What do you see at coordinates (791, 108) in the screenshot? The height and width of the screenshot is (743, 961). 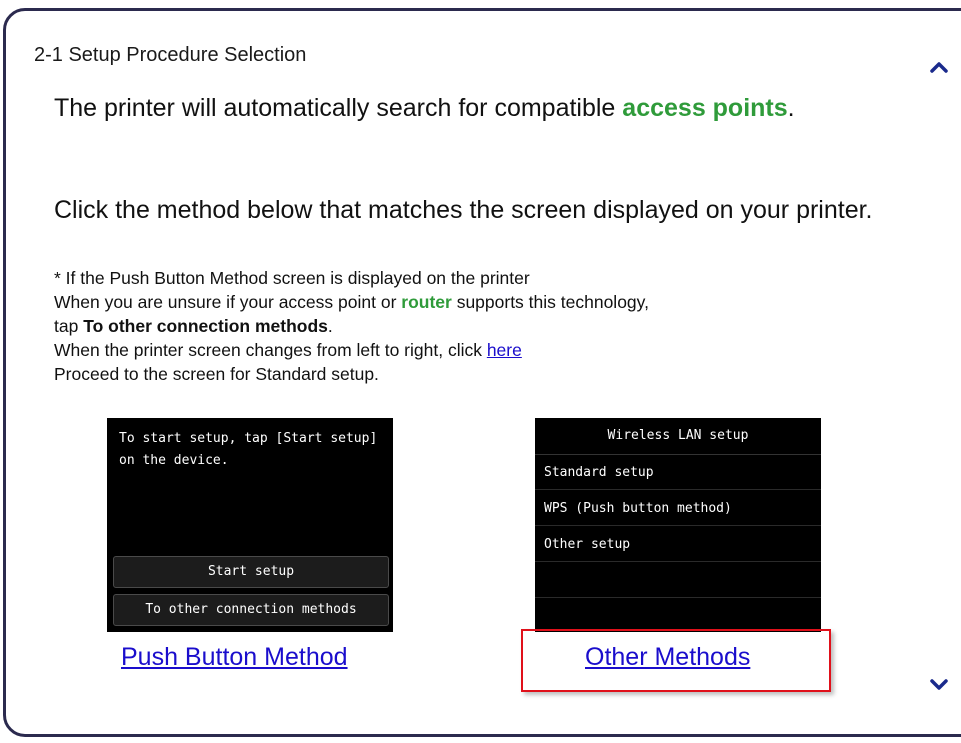 I see `intro-after: .` at bounding box center [791, 108].